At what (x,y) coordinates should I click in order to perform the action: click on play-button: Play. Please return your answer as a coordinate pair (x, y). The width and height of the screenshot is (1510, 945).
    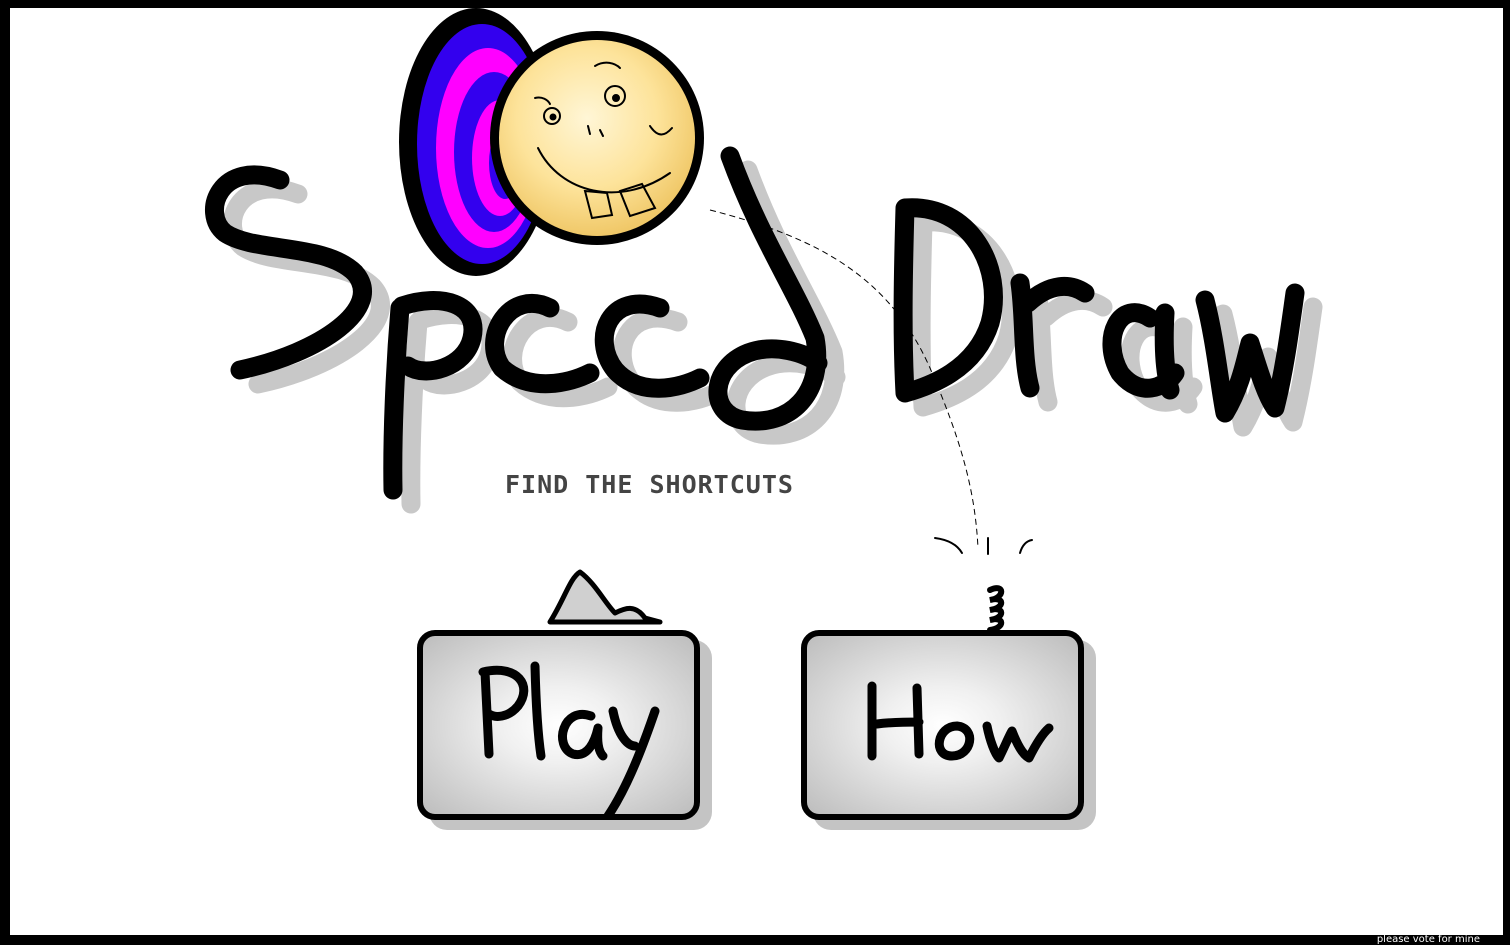
    Looking at the image, I should click on (558, 725).